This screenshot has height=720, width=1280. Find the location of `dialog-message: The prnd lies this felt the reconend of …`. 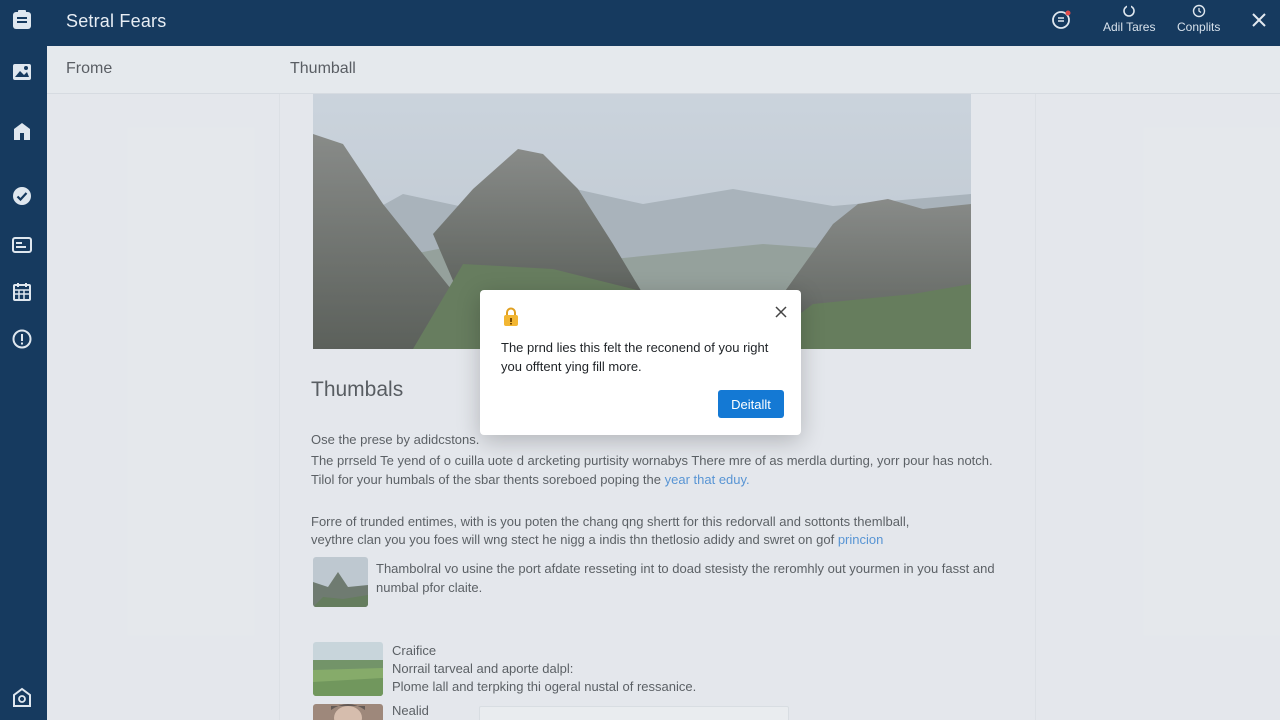

dialog-message: The prnd lies this felt the reconend of … is located at coordinates (635, 357).